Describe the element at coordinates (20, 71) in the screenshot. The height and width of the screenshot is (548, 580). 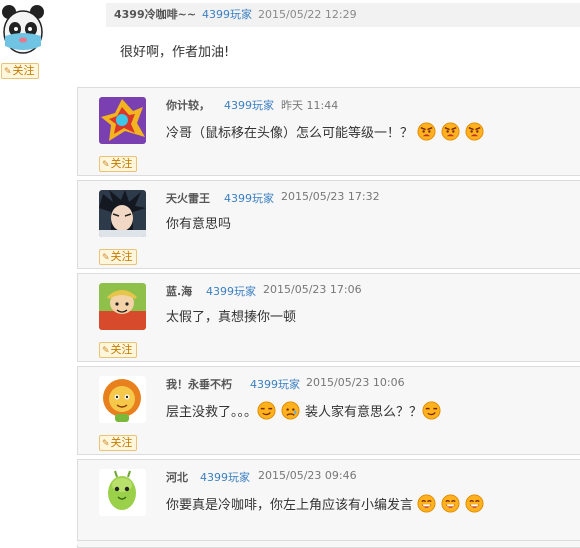
I see `follow-button-main: ✎关注` at that location.